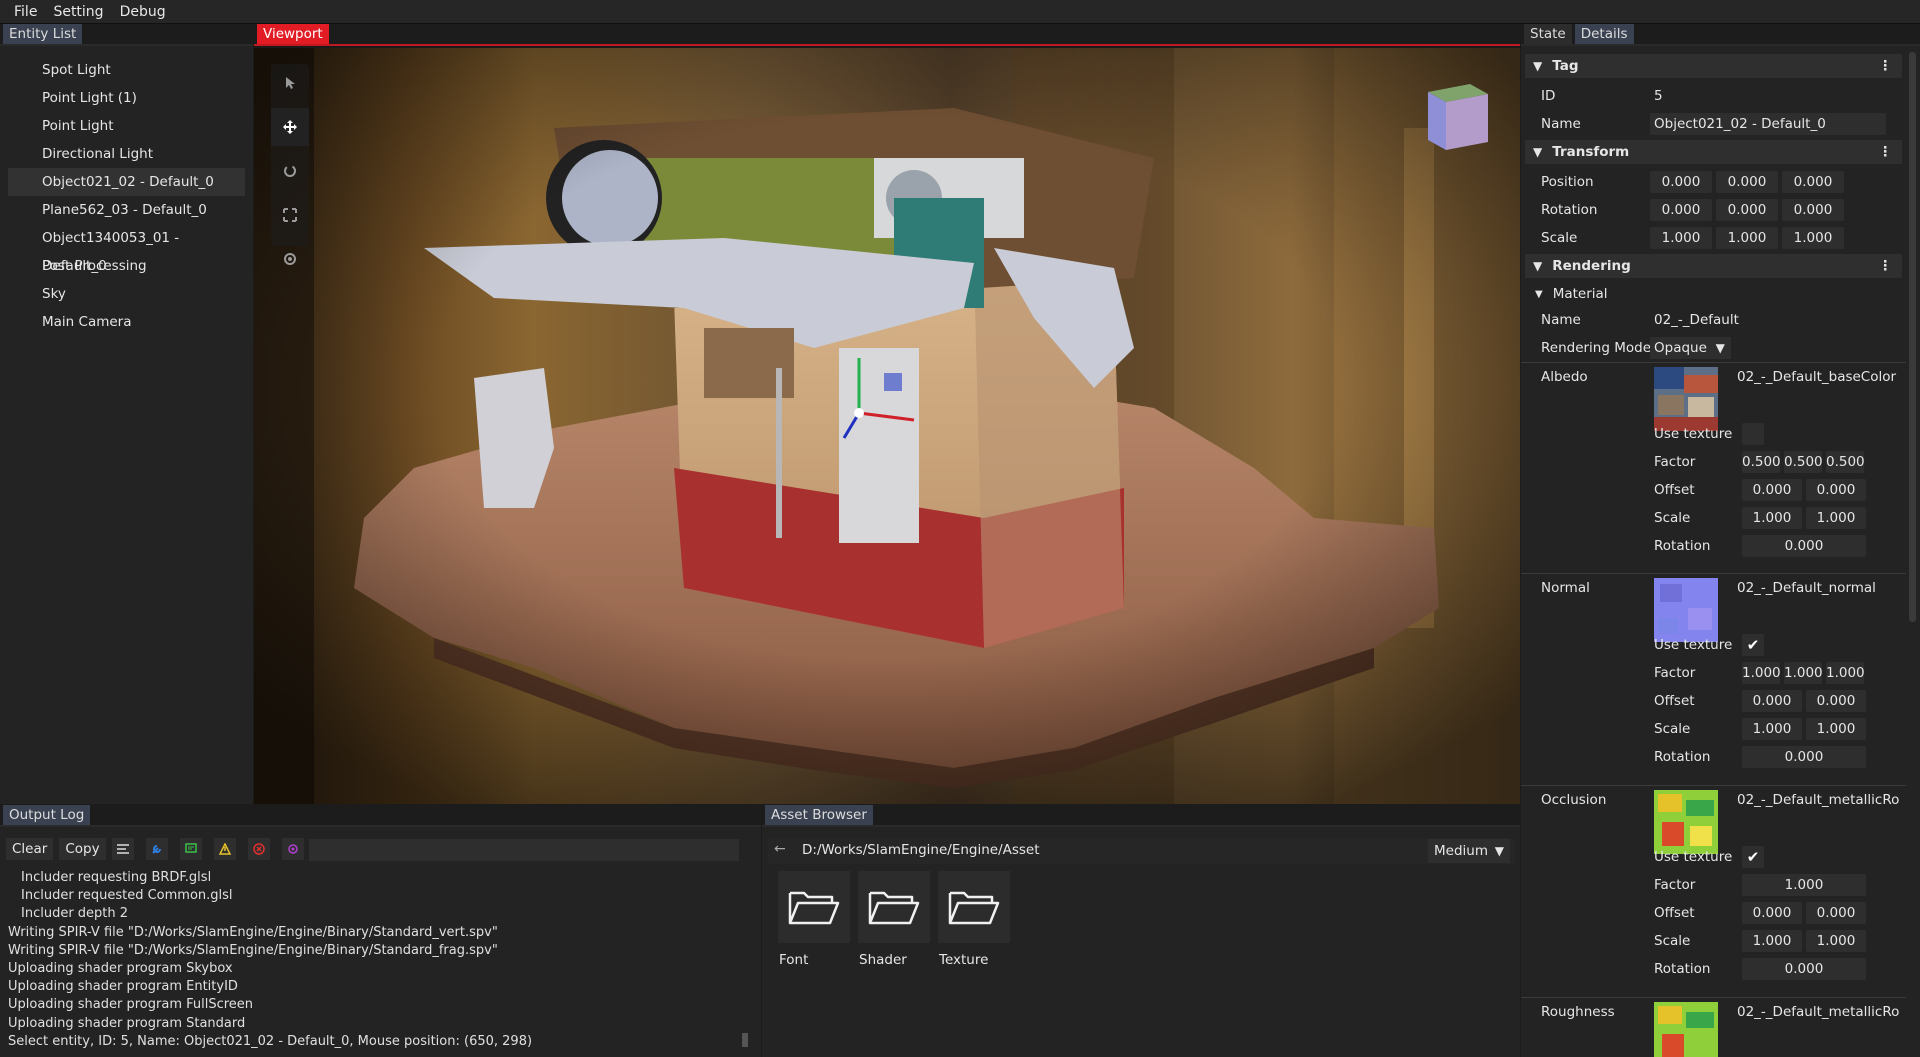  What do you see at coordinates (293, 34) in the screenshot?
I see `tab-viewport: Viewport` at bounding box center [293, 34].